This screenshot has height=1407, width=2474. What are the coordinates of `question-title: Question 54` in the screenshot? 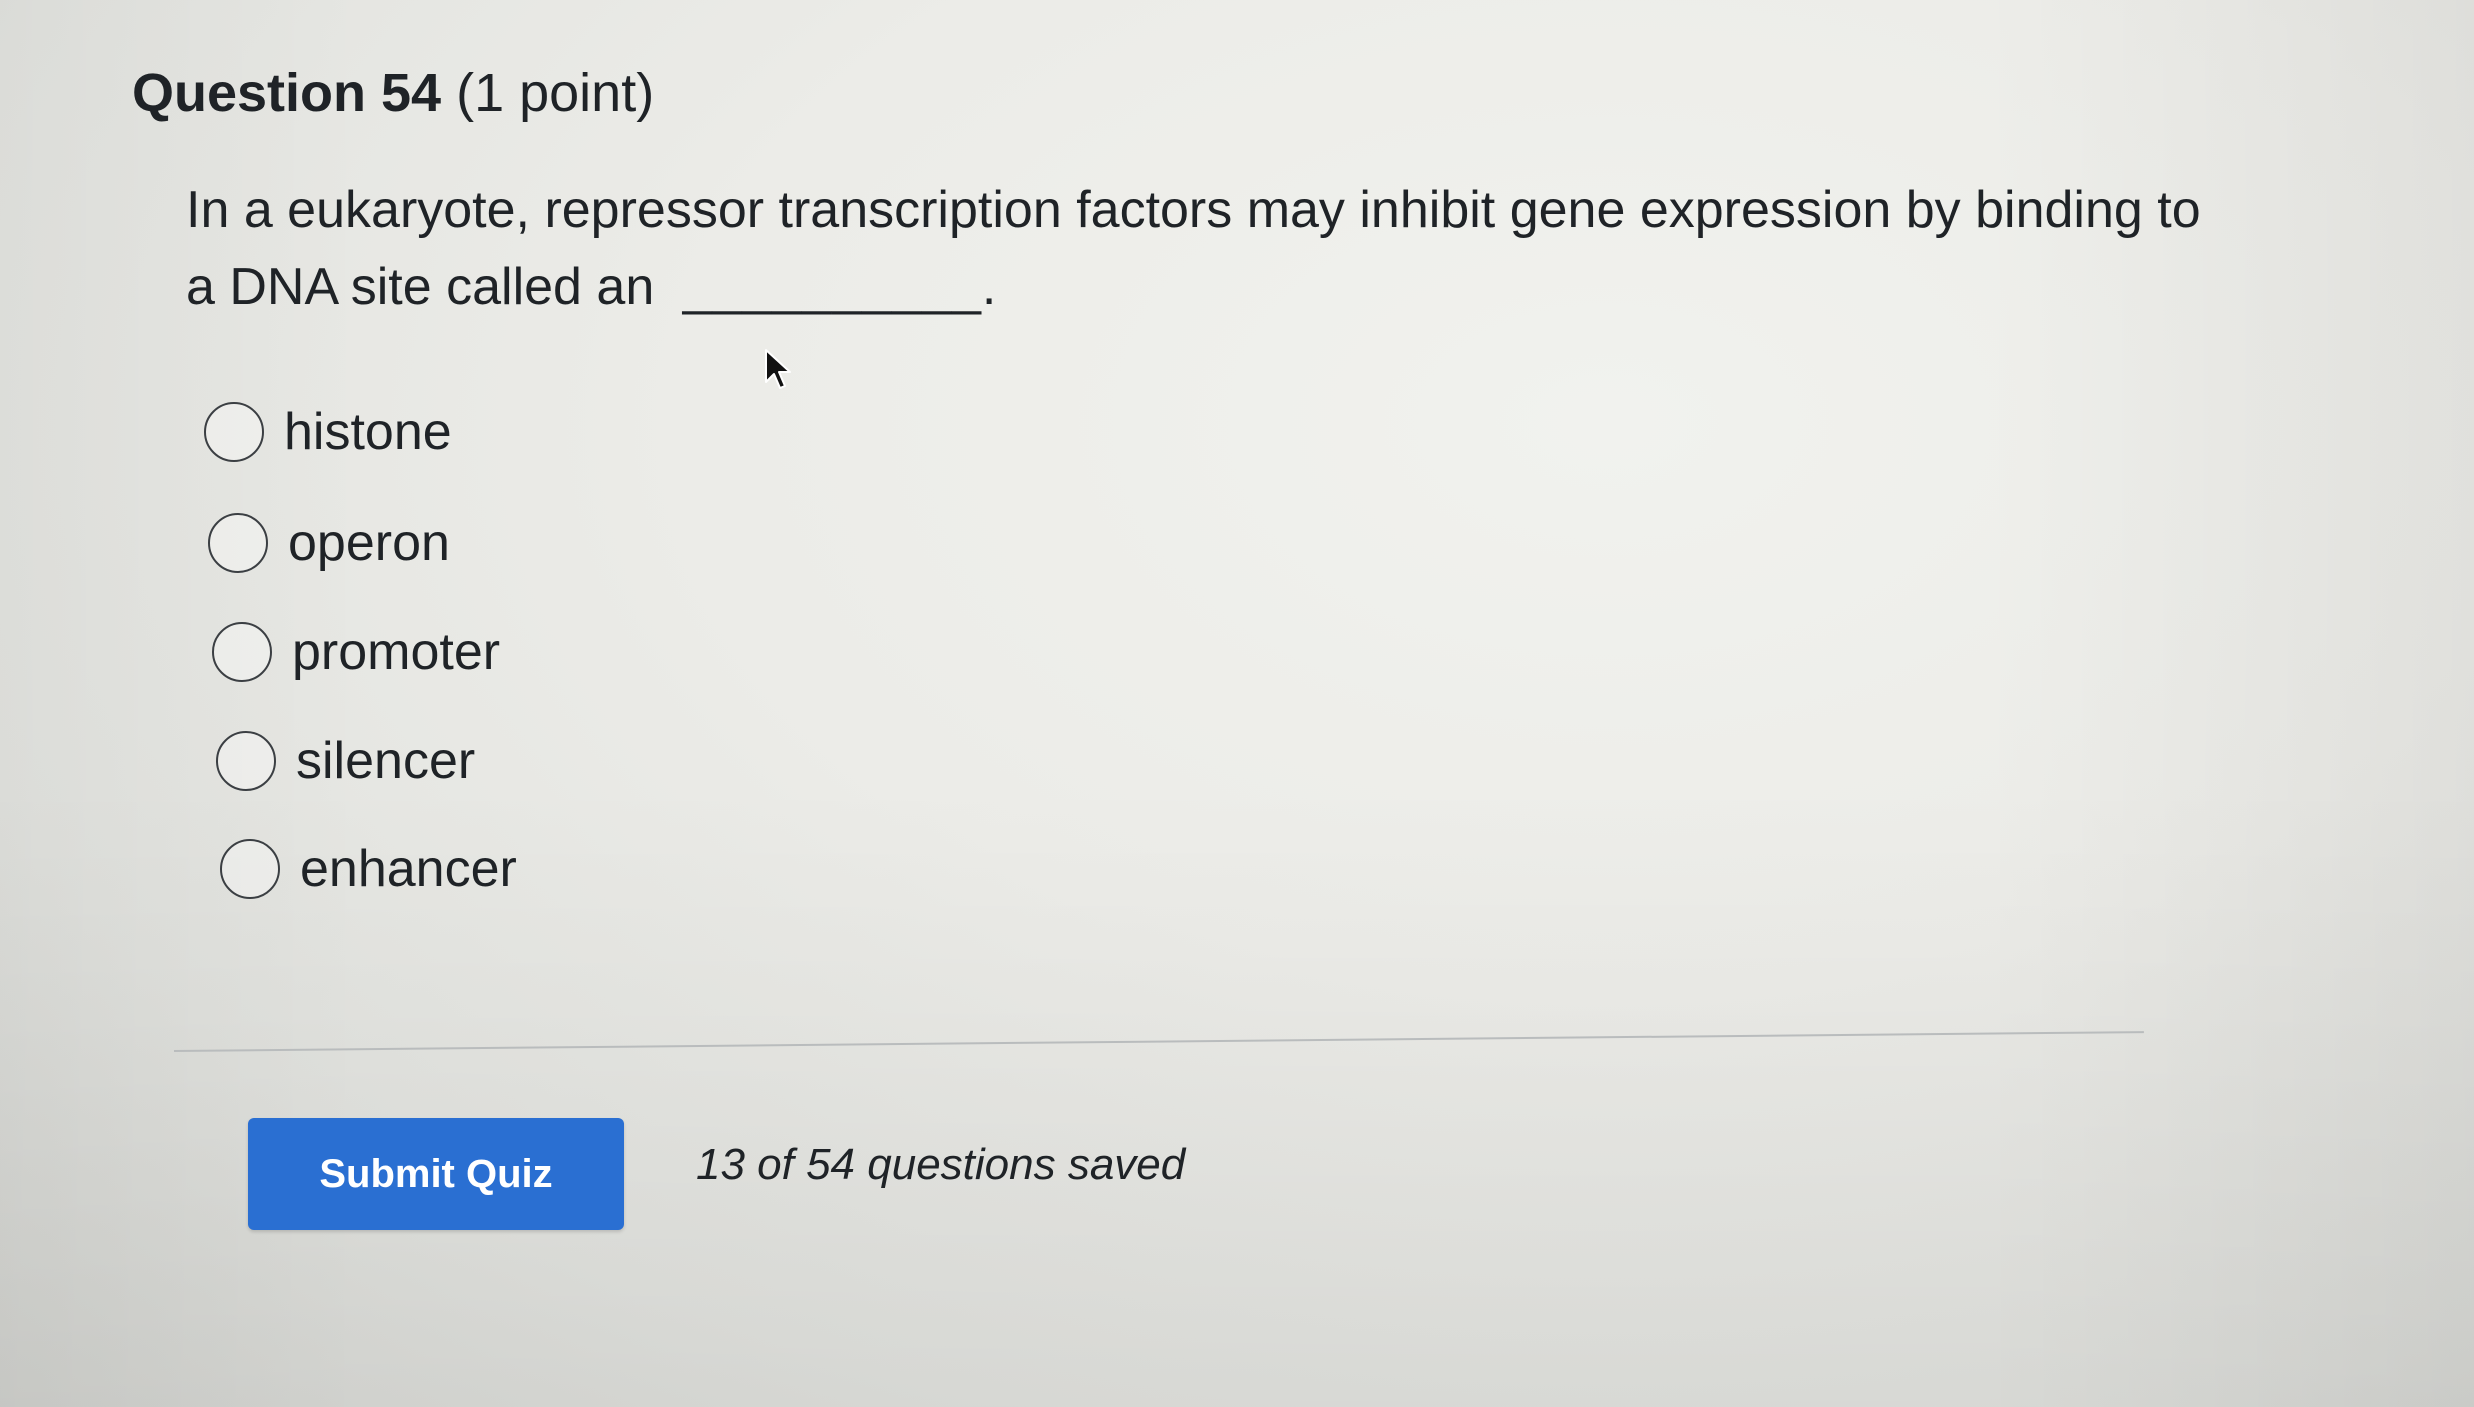 It's located at (287, 93).